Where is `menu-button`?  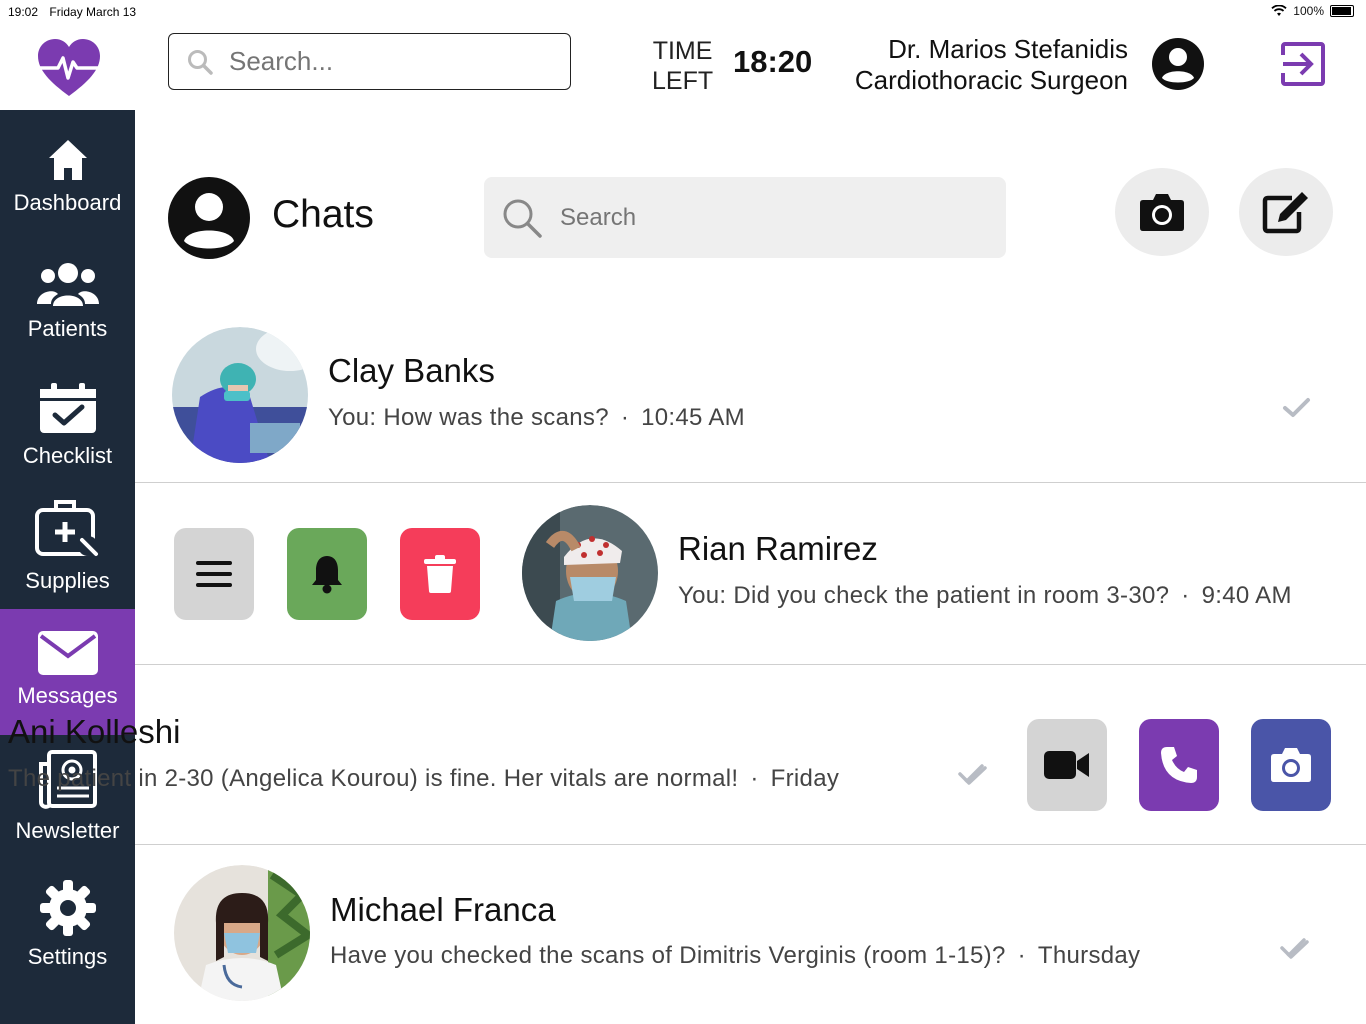 menu-button is located at coordinates (214, 574).